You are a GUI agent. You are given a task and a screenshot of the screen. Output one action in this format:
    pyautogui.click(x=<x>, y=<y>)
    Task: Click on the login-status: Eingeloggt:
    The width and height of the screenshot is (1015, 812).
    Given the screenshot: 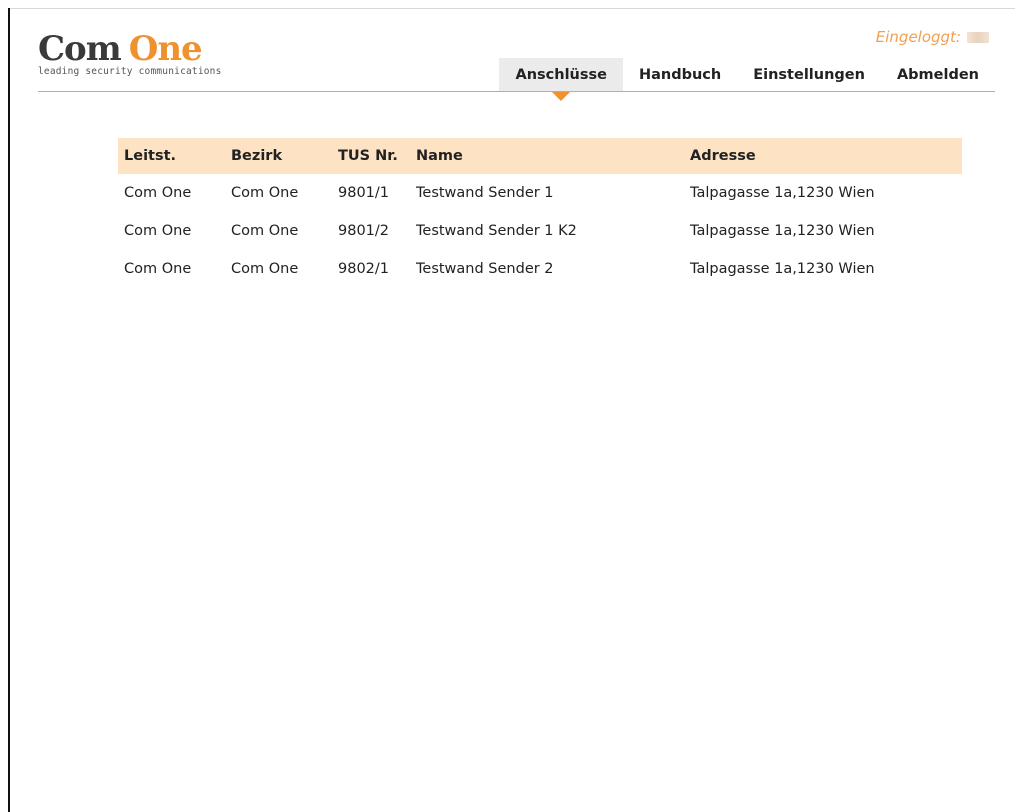 What is the action you would take?
    pyautogui.click(x=932, y=37)
    